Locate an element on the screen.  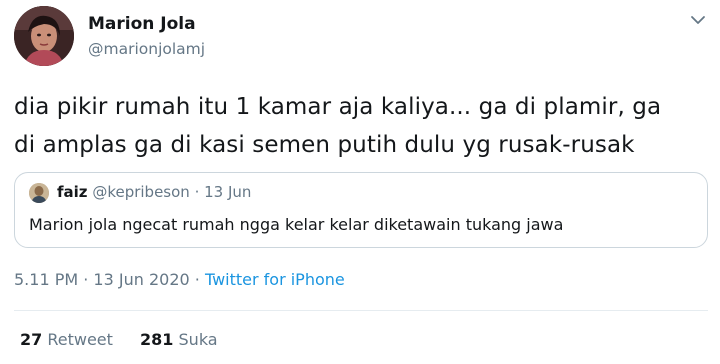
like-count: 281 is located at coordinates (157, 339).